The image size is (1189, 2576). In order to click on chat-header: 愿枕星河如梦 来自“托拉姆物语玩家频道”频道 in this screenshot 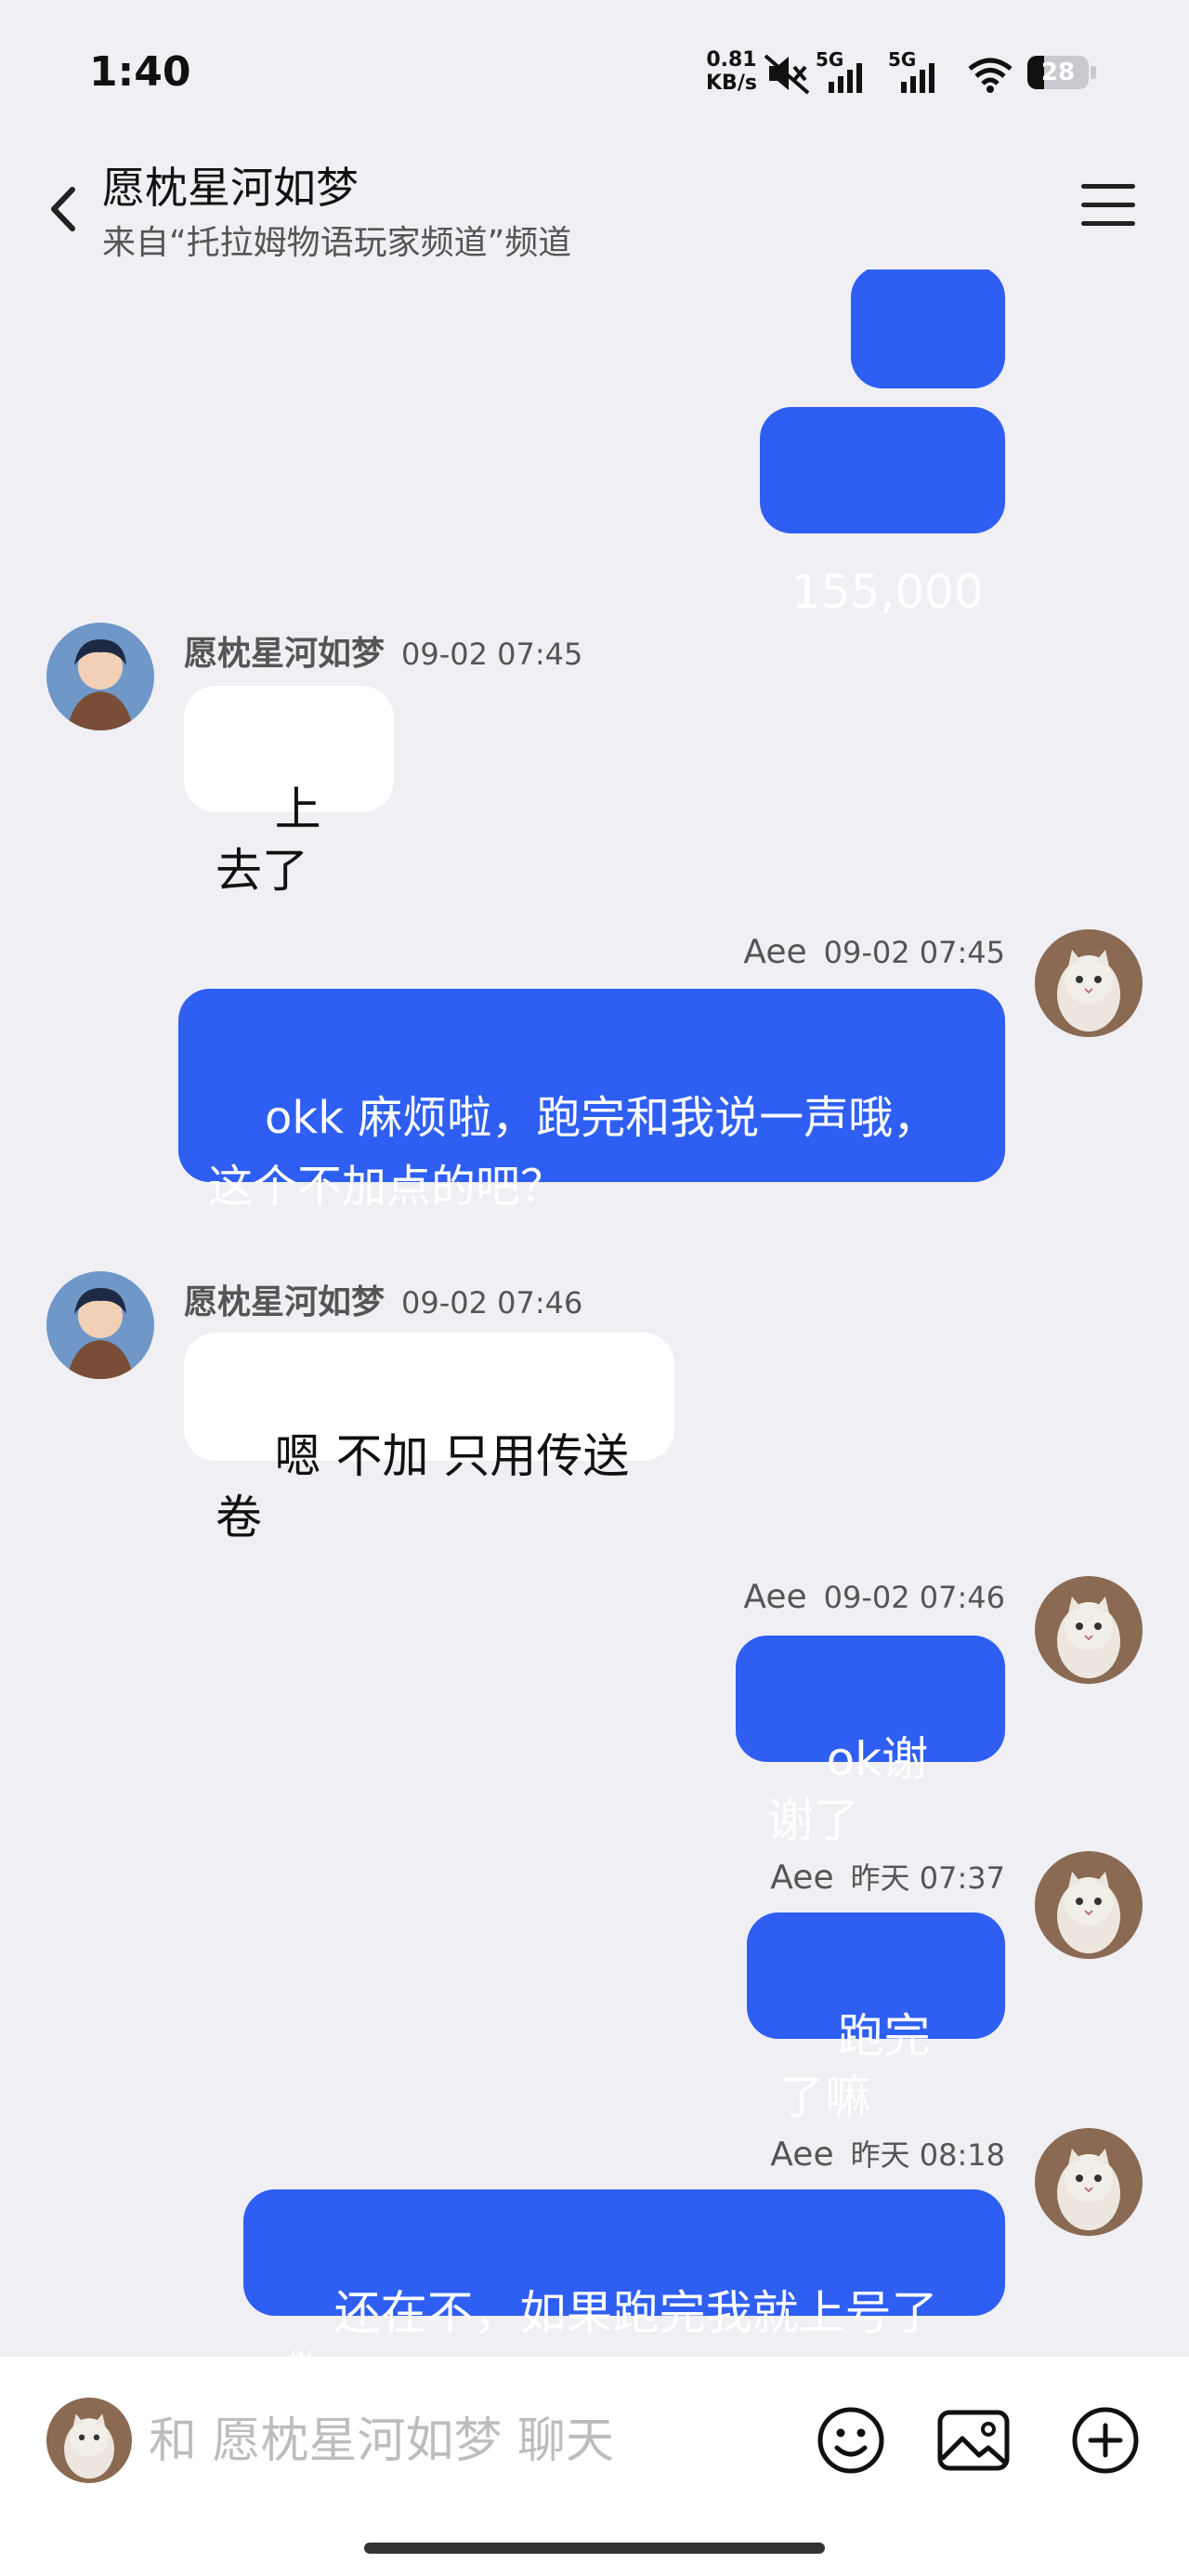, I will do `click(594, 204)`.